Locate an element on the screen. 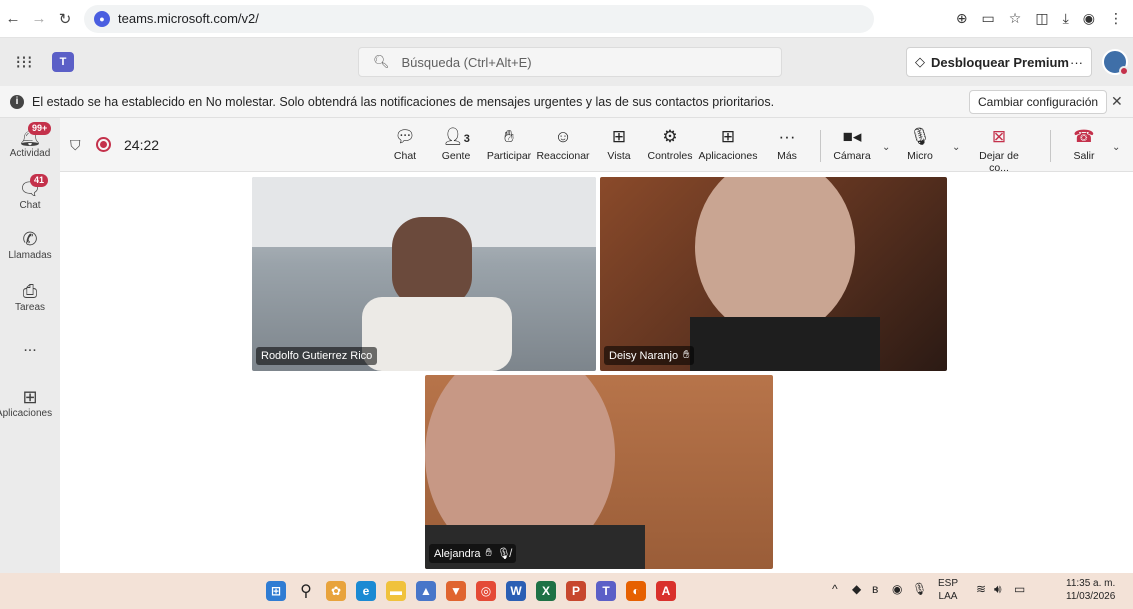 The height and width of the screenshot is (609, 1133). app-launcher-icon: ⁝⁝⁝ is located at coordinates (24, 62).